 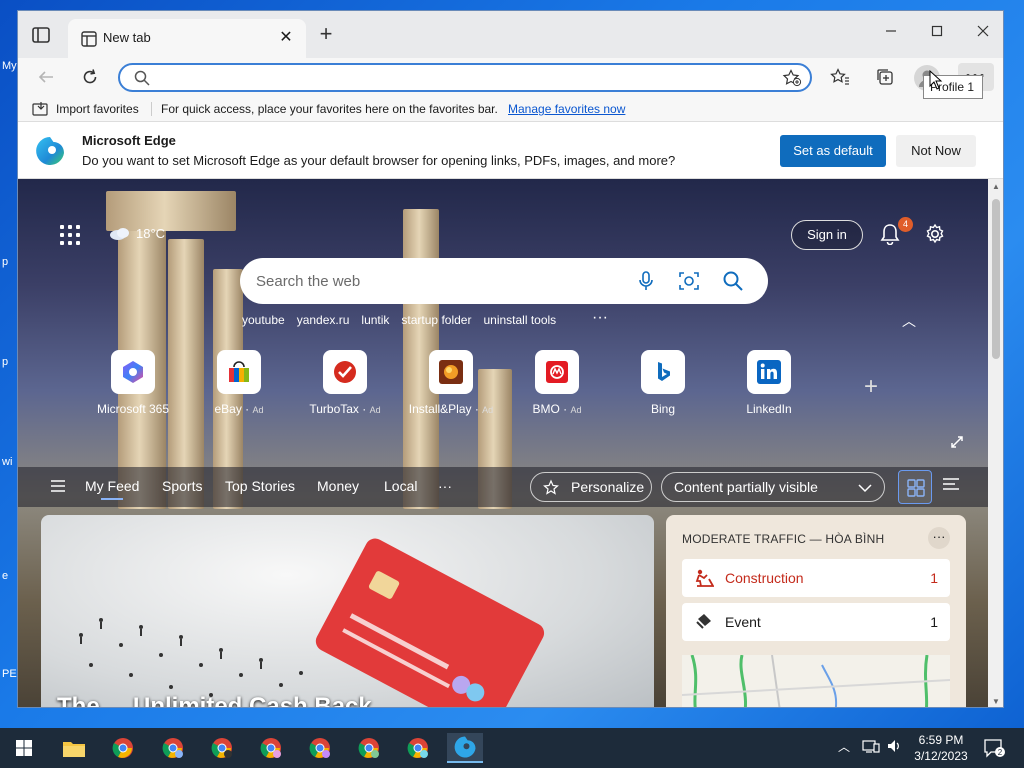 What do you see at coordinates (792, 79) in the screenshot?
I see `add-favorite-icon` at bounding box center [792, 79].